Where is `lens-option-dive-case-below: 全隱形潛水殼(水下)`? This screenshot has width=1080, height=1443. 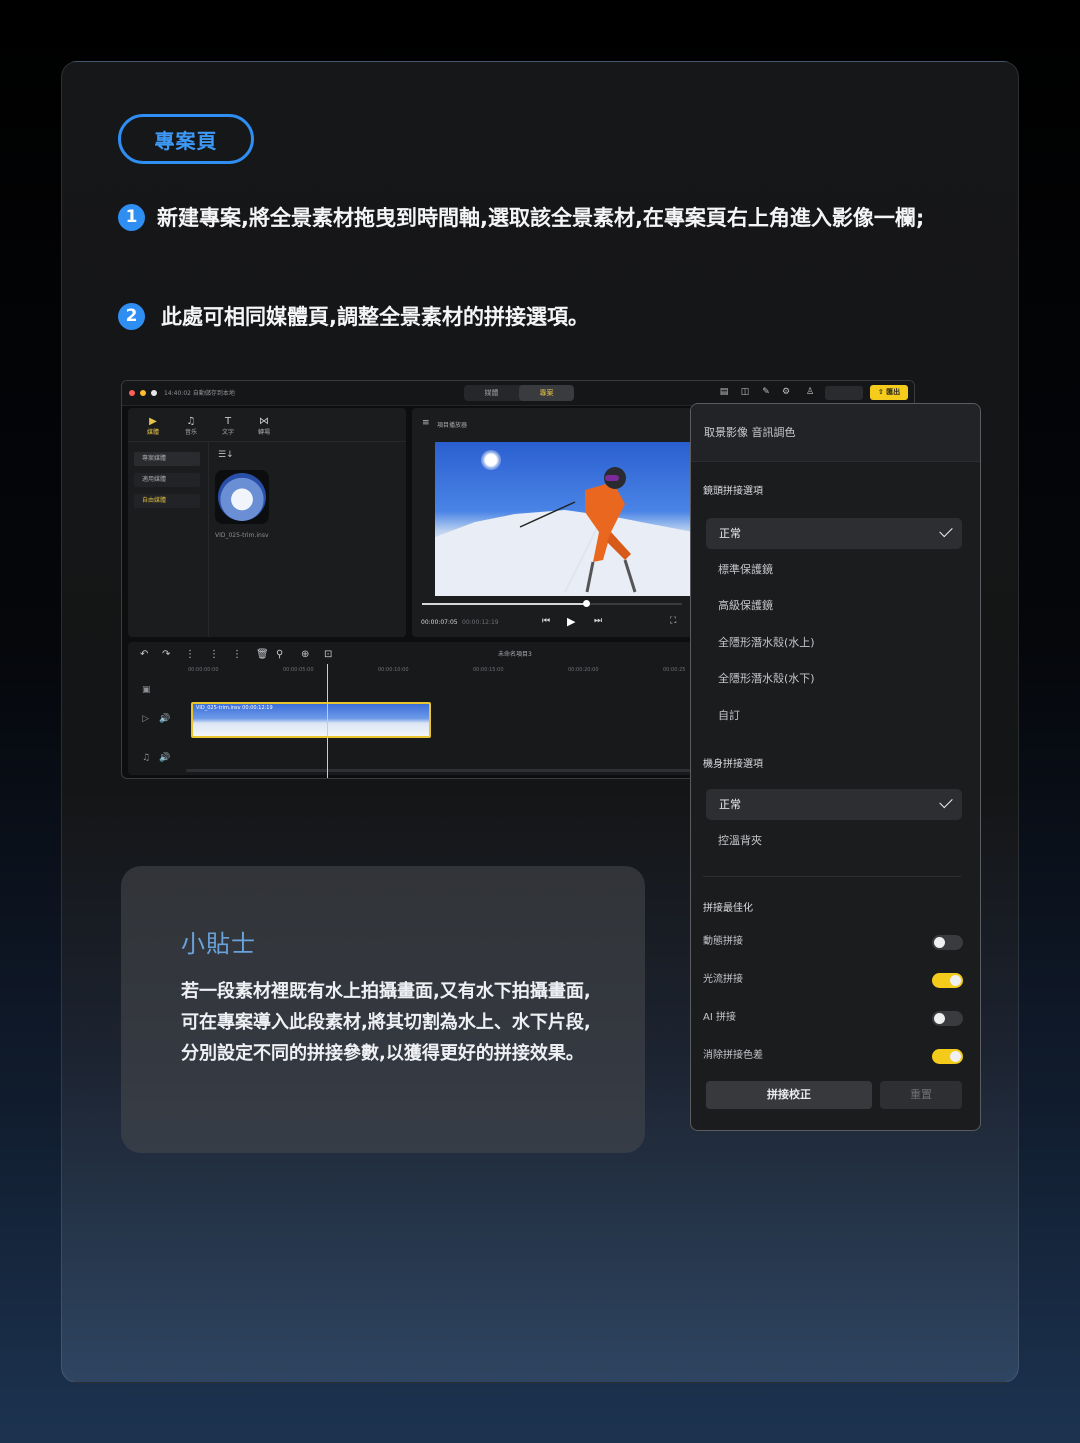
lens-option-dive-case-below: 全隱形潛水殼(水下) is located at coordinates (834, 678).